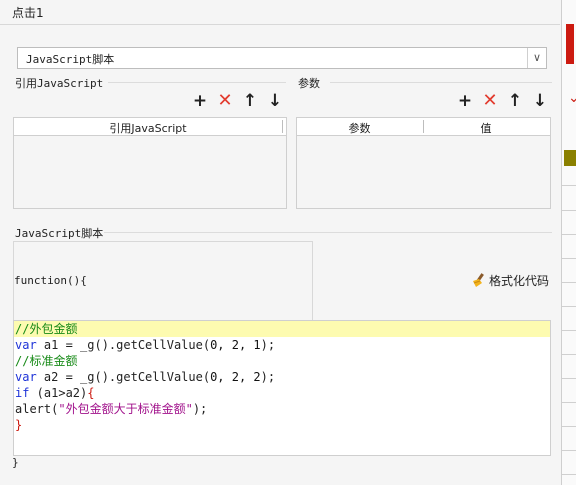 The image size is (576, 485). I want to click on function-closing-brace: }, so click(15, 462).